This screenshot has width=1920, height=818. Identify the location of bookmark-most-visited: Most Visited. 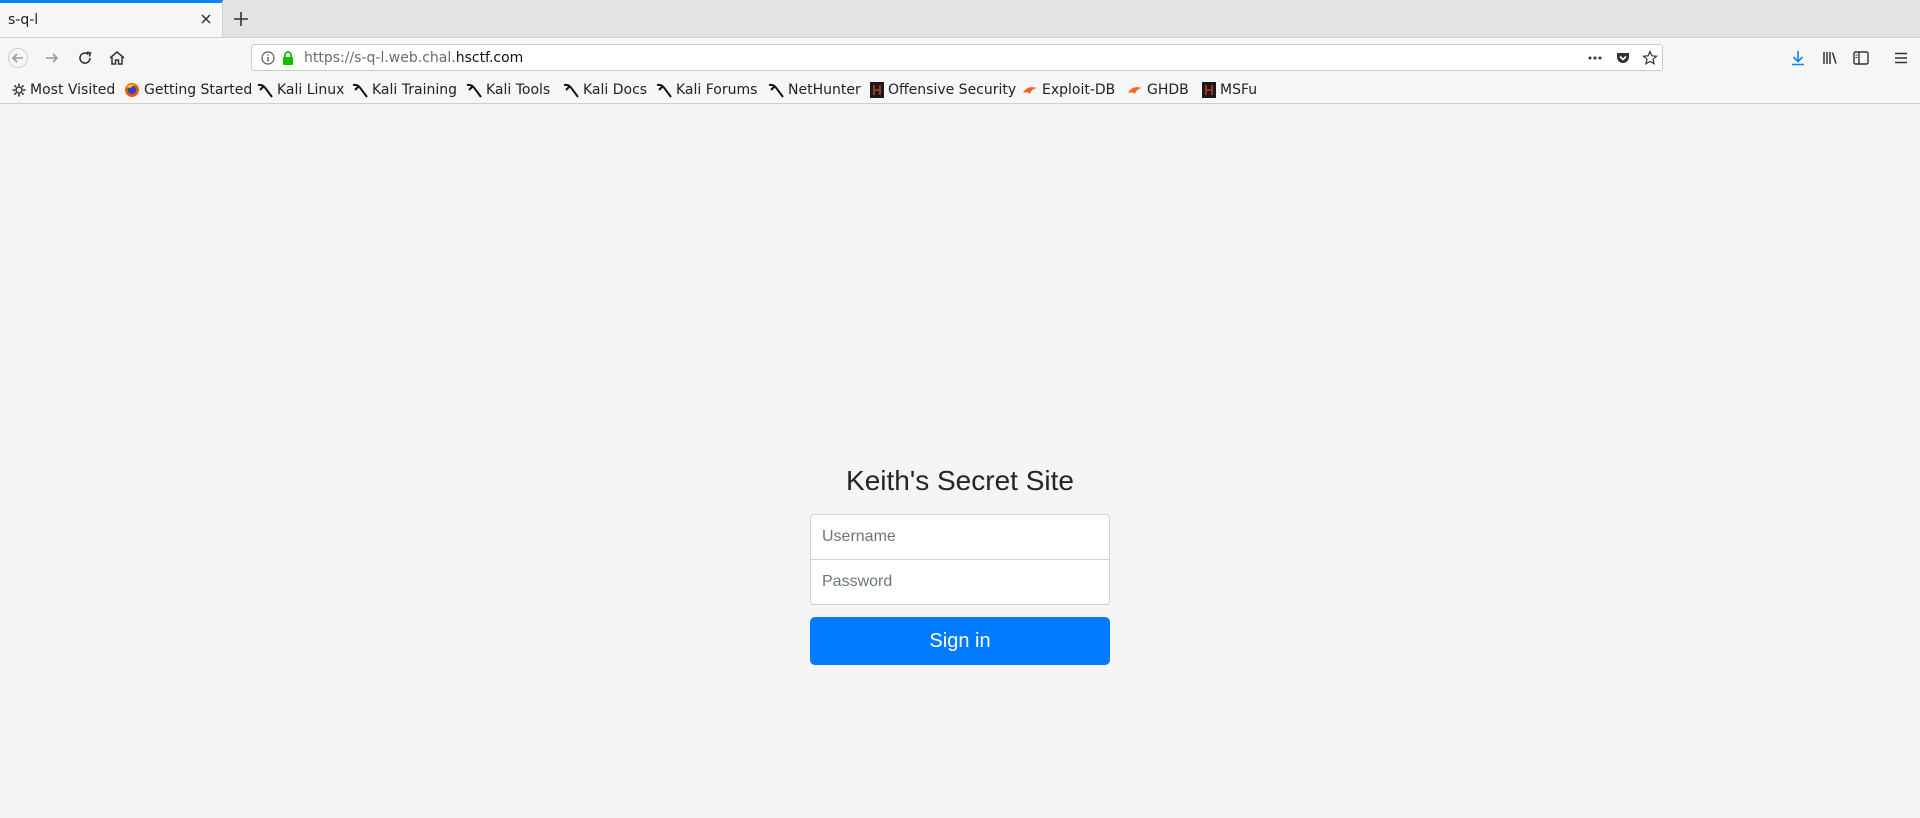
(63, 90).